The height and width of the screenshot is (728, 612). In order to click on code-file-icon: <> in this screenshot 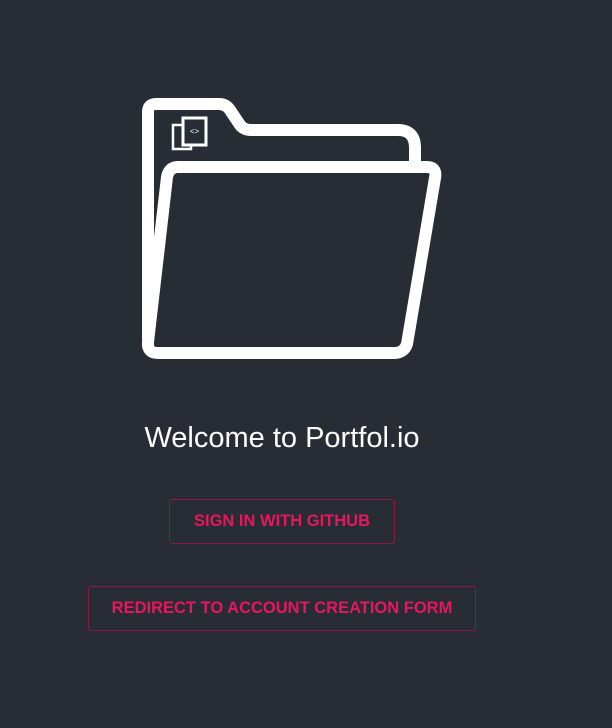, I will do `click(189, 133)`.